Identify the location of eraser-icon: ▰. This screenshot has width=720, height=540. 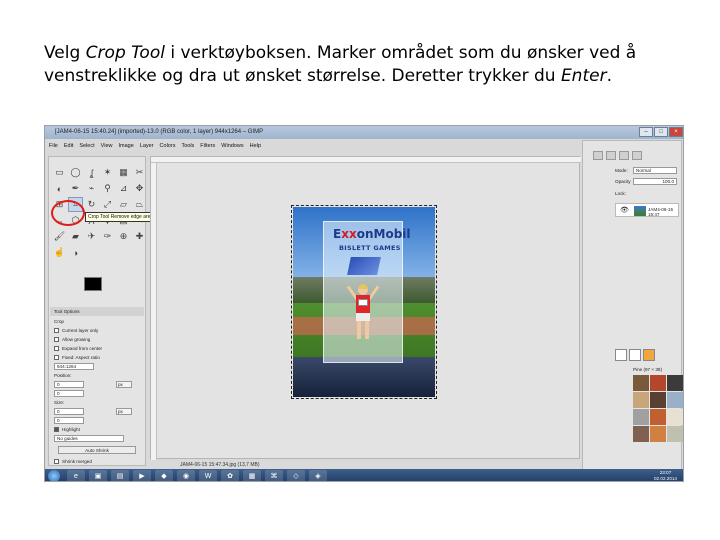
(75, 236).